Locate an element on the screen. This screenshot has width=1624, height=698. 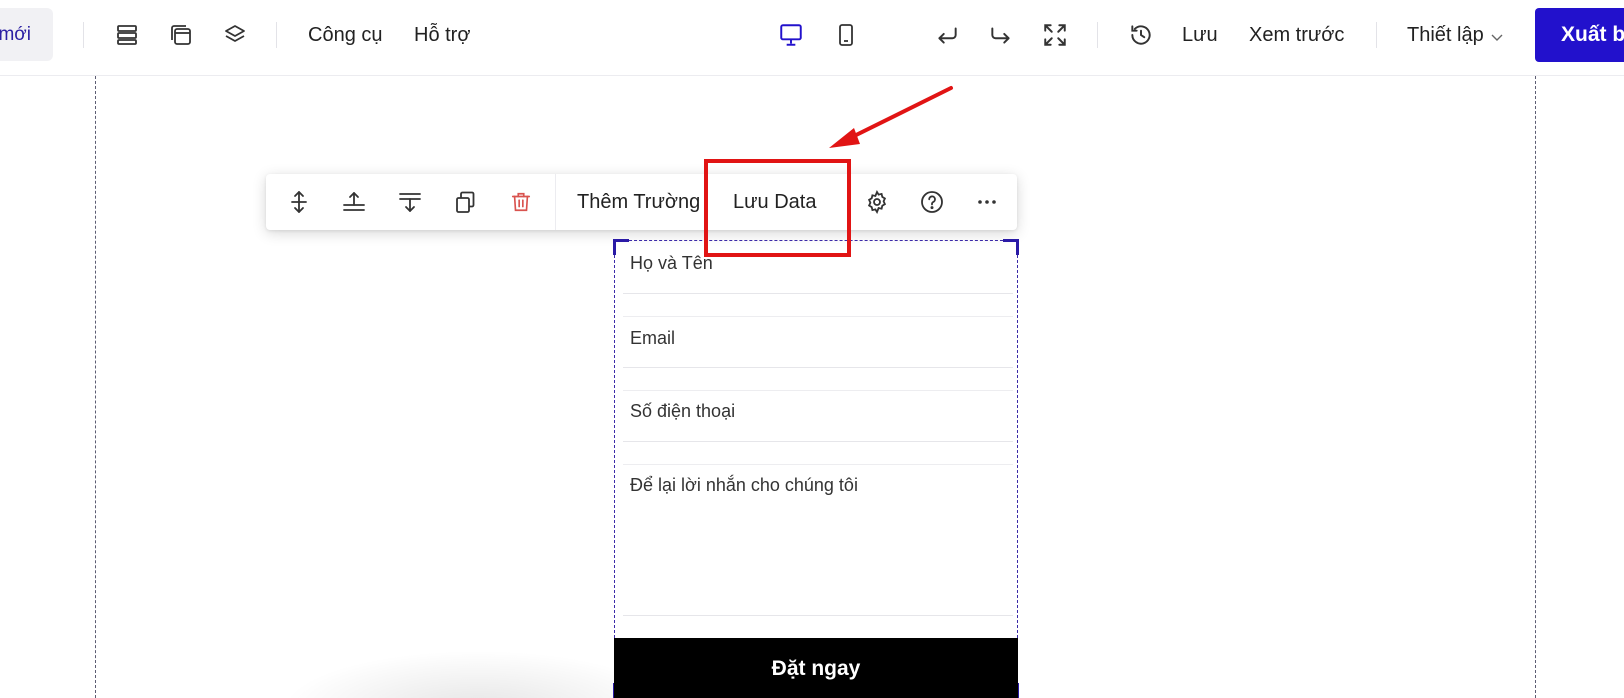
chevron-down-icon is located at coordinates (1497, 36).